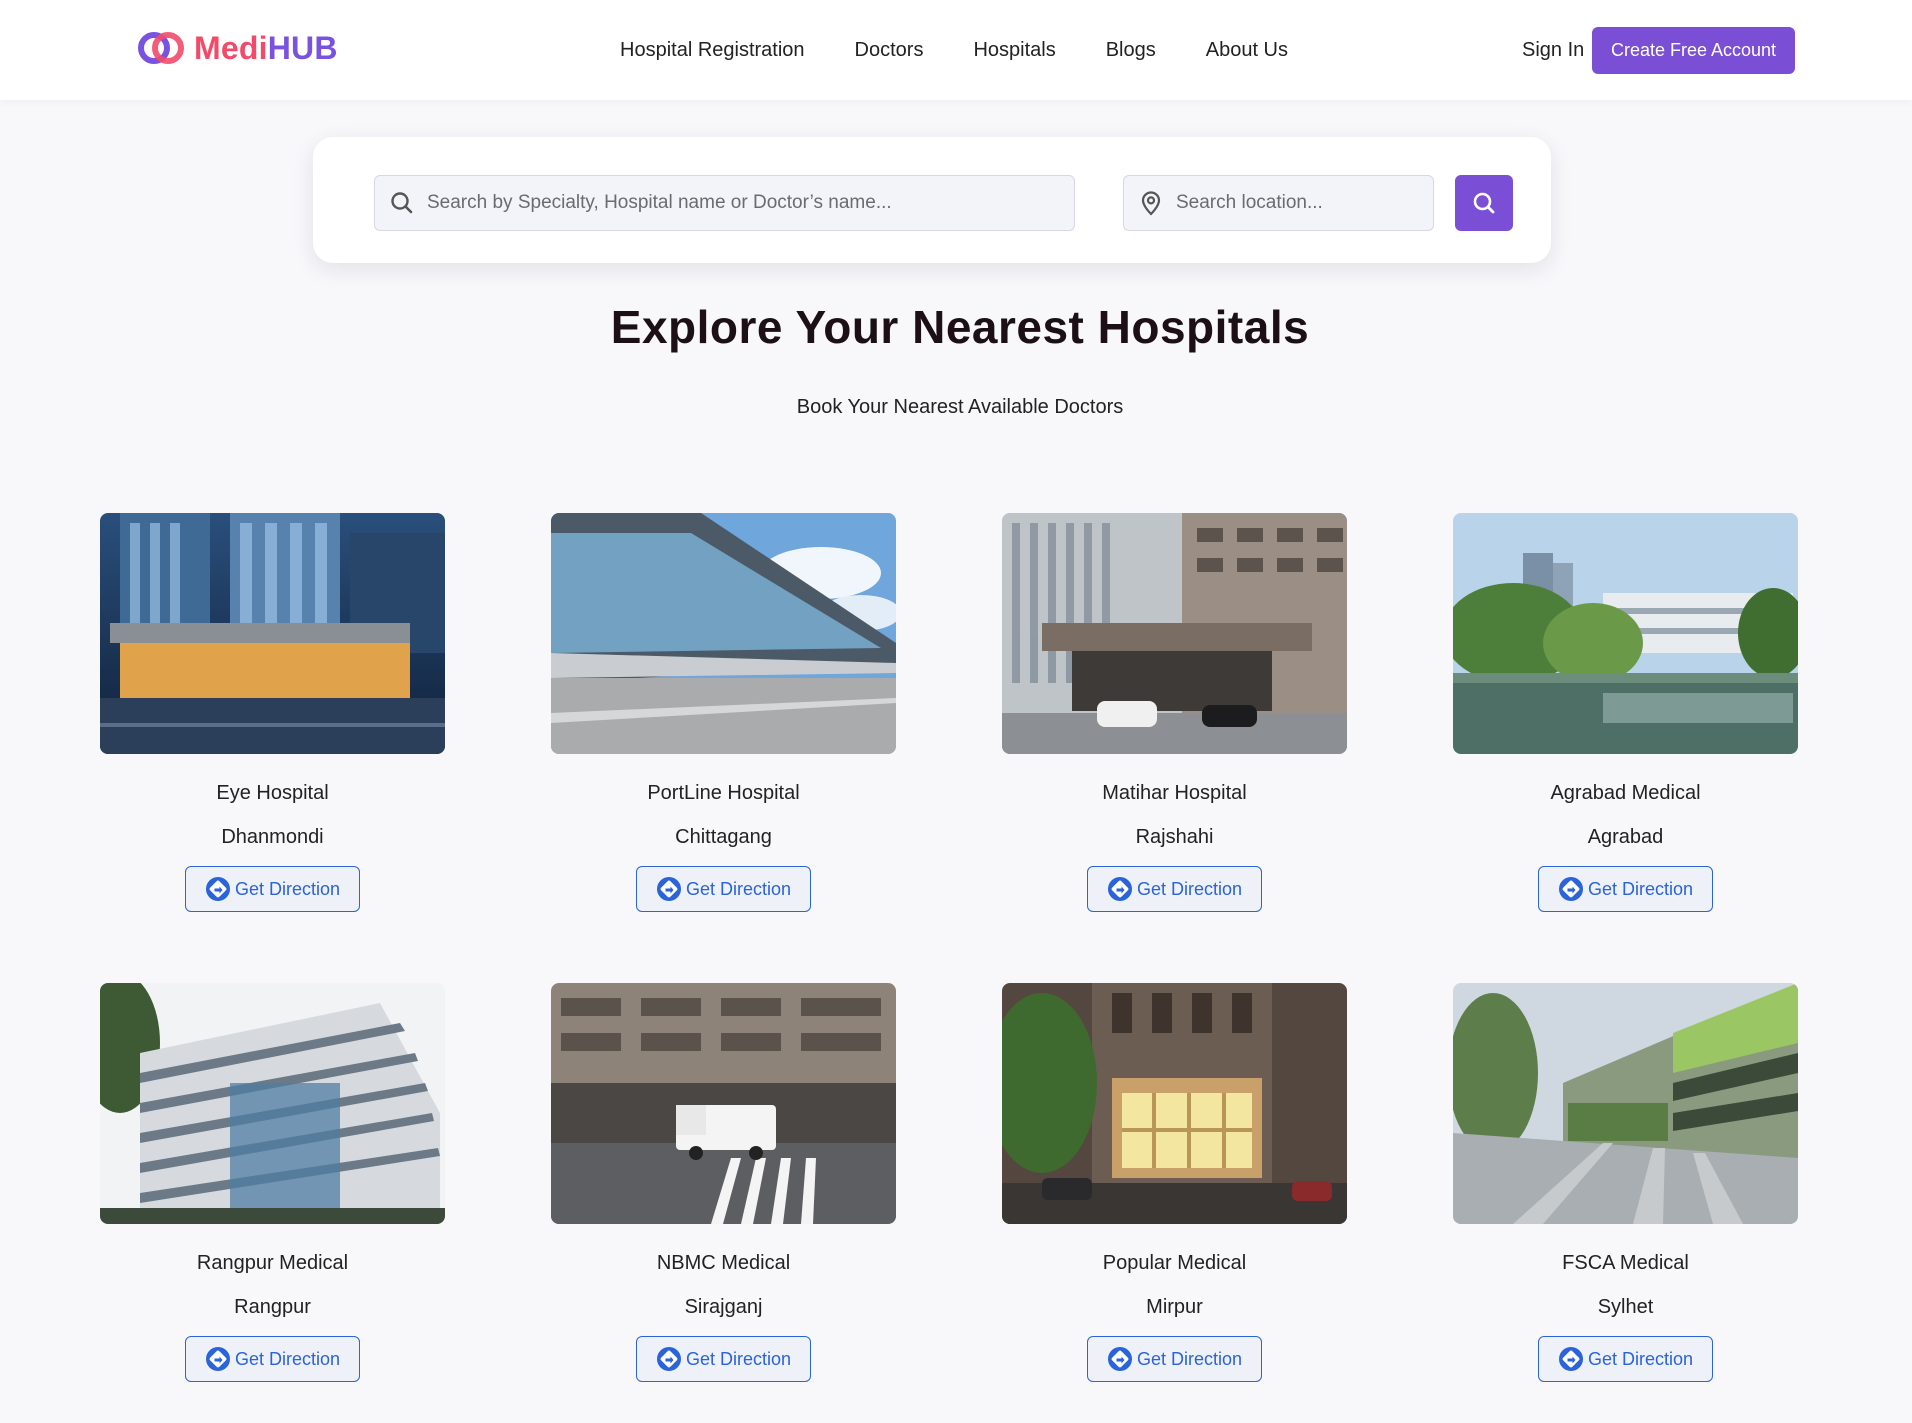 The image size is (1912, 1423). What do you see at coordinates (272, 1263) in the screenshot?
I see `hospital-name: Rangpur Medical` at bounding box center [272, 1263].